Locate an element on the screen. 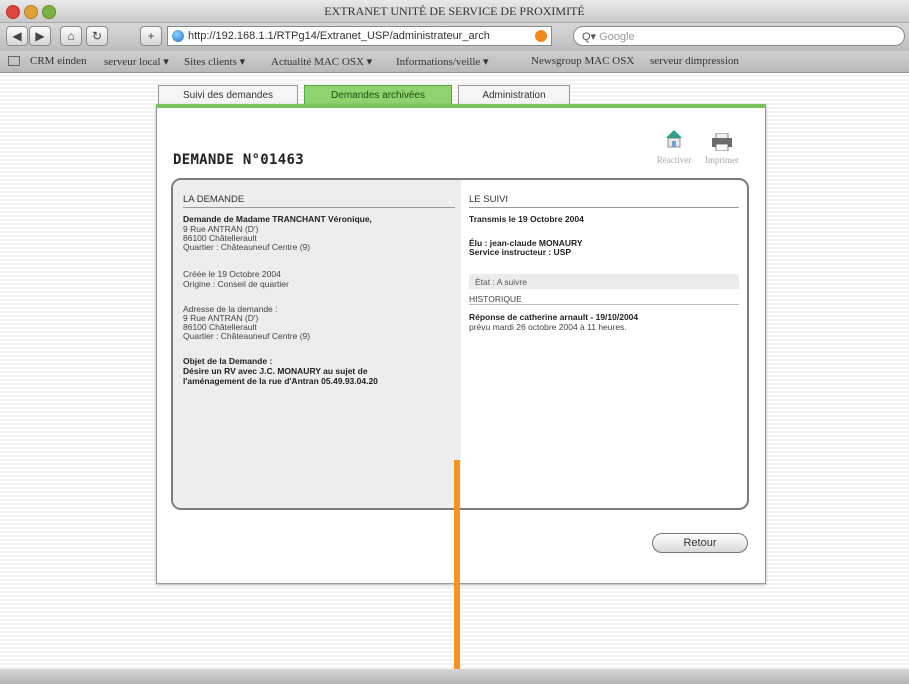  tab-suivi-demandes: Suivi des demandes is located at coordinates (228, 95).